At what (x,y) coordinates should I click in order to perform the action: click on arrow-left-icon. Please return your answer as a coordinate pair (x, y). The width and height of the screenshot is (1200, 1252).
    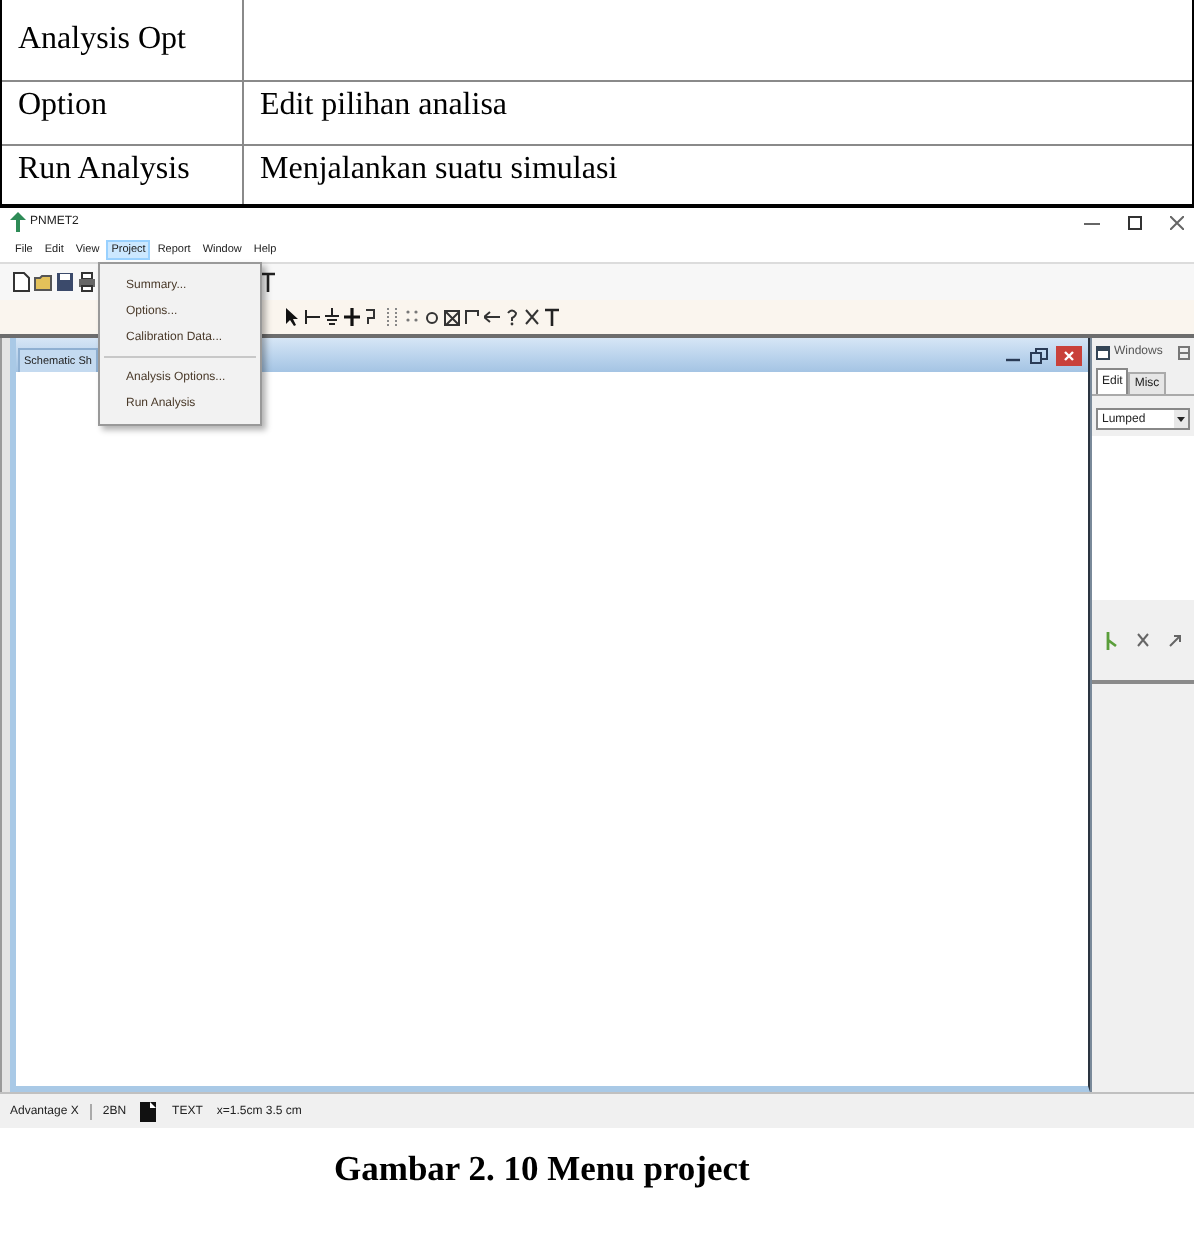
    Looking at the image, I should click on (492, 317).